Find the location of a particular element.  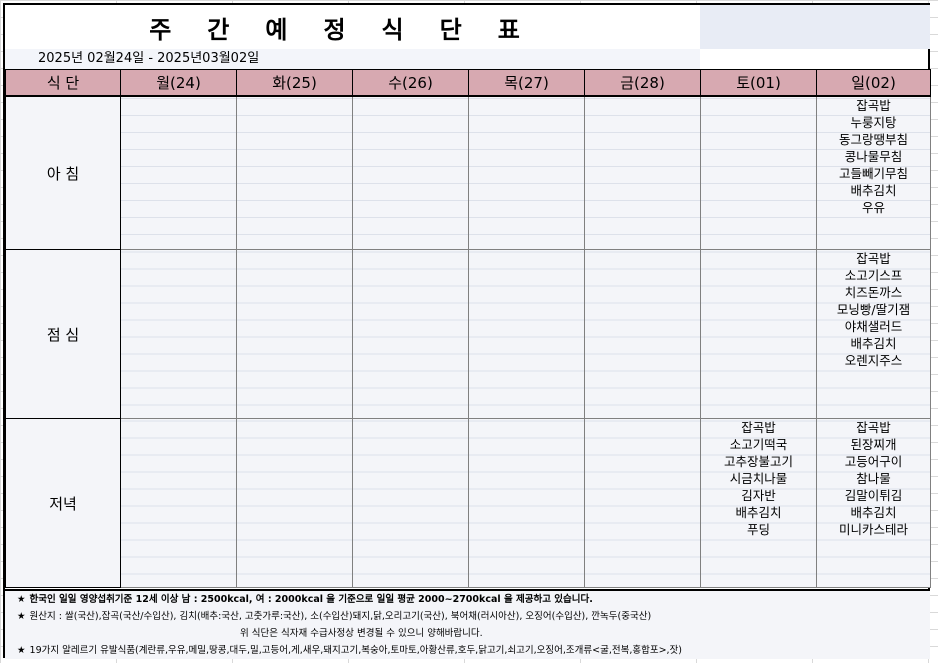

menu-item: 고등어구이 is located at coordinates (873, 461).